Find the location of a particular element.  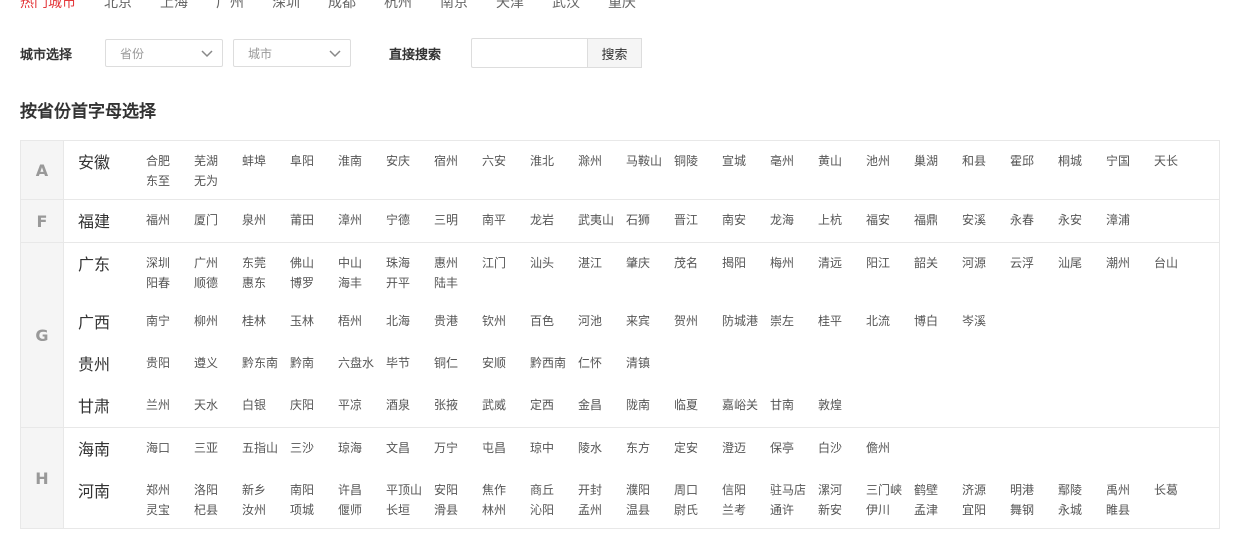

city-link: 厦门 is located at coordinates (218, 222).